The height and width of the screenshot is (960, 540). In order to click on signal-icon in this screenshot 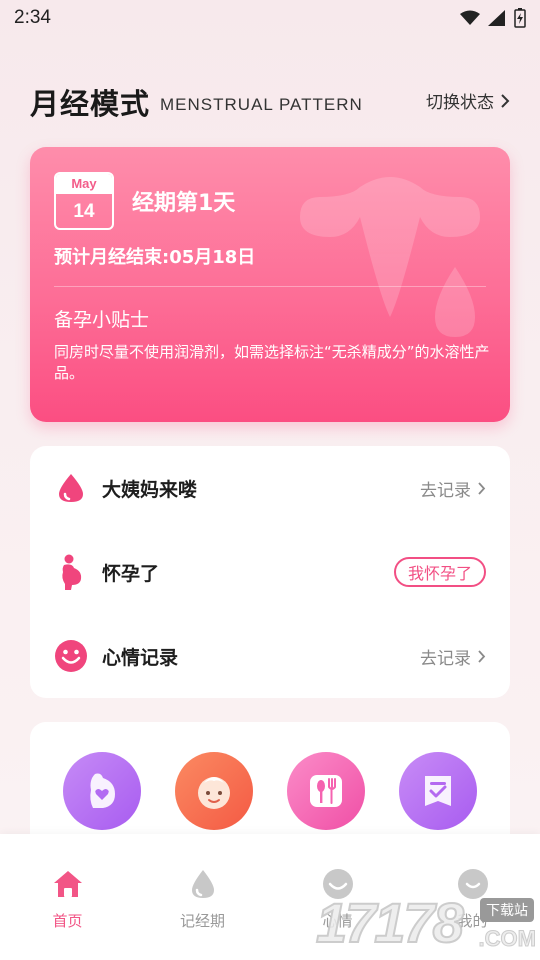, I will do `click(496, 18)`.